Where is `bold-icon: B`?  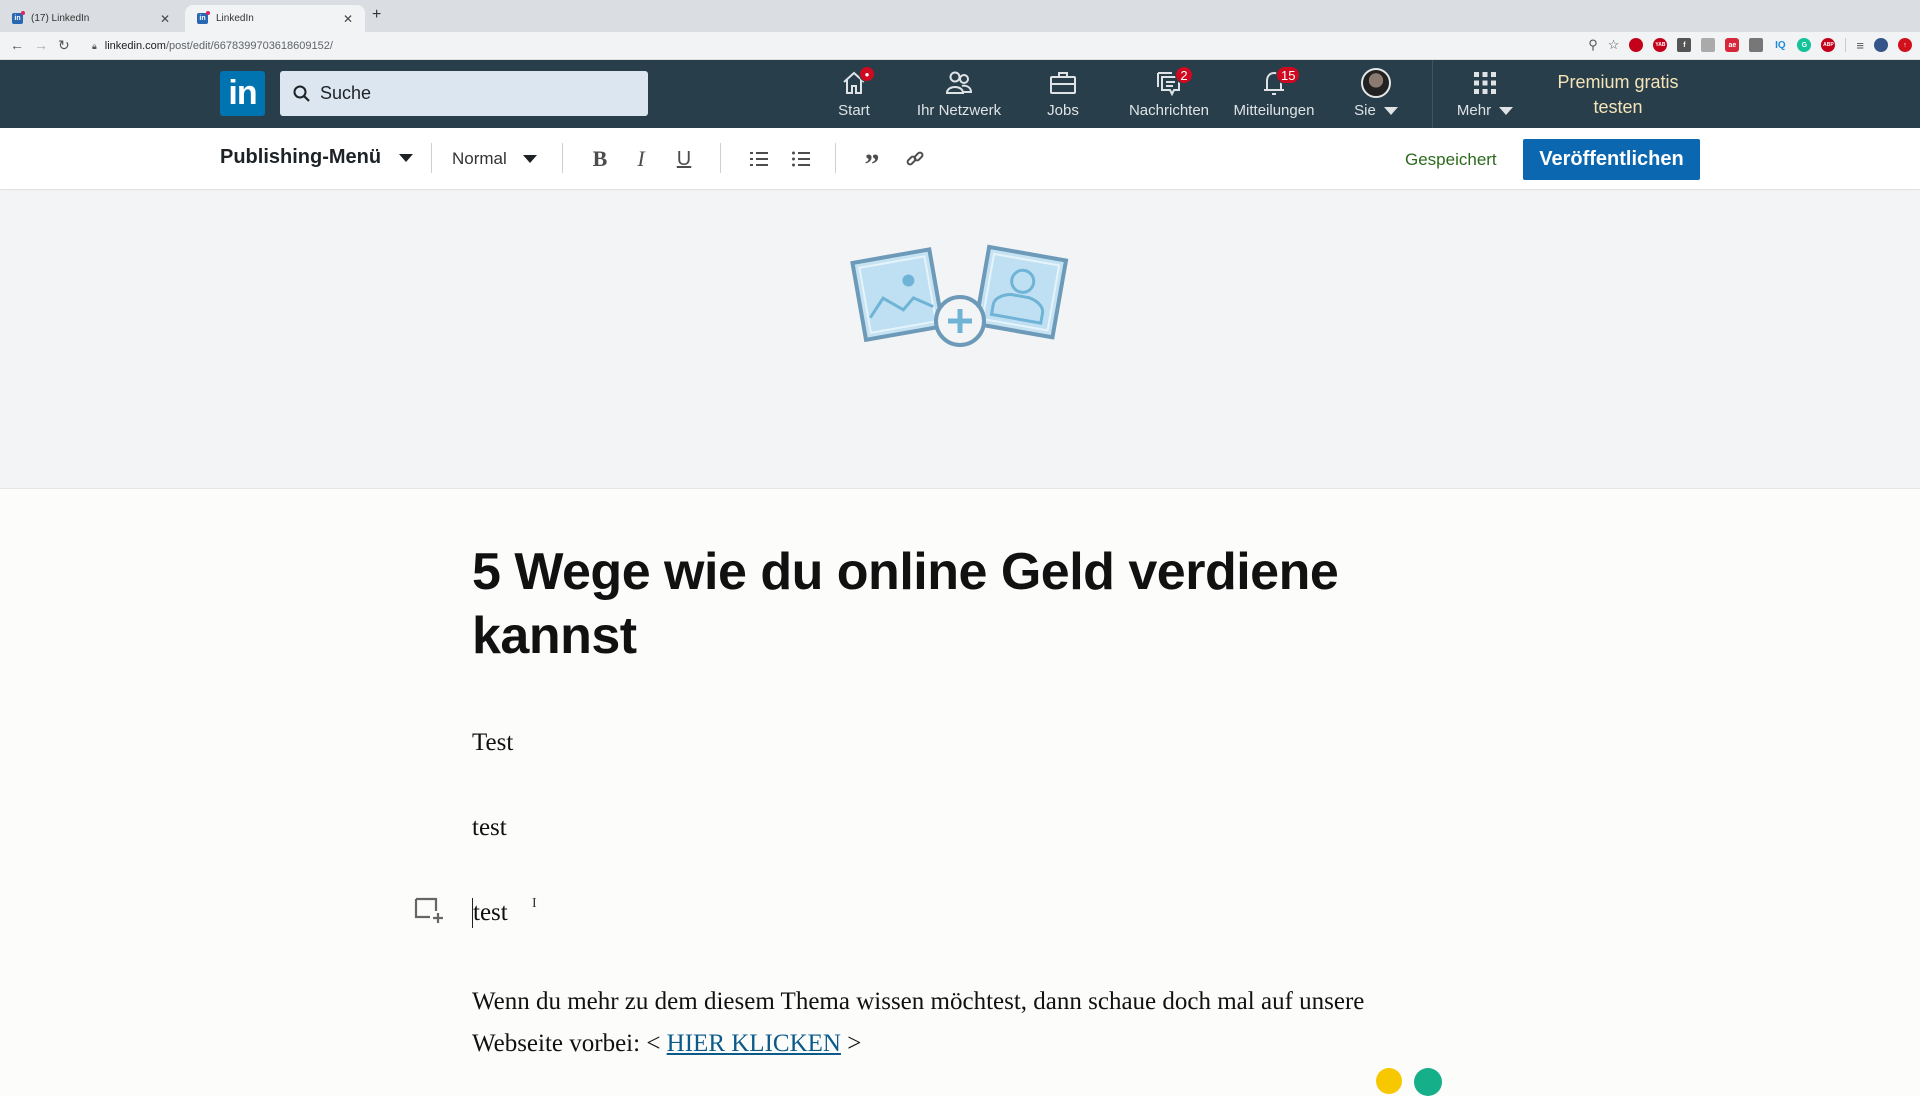 bold-icon: B is located at coordinates (600, 158).